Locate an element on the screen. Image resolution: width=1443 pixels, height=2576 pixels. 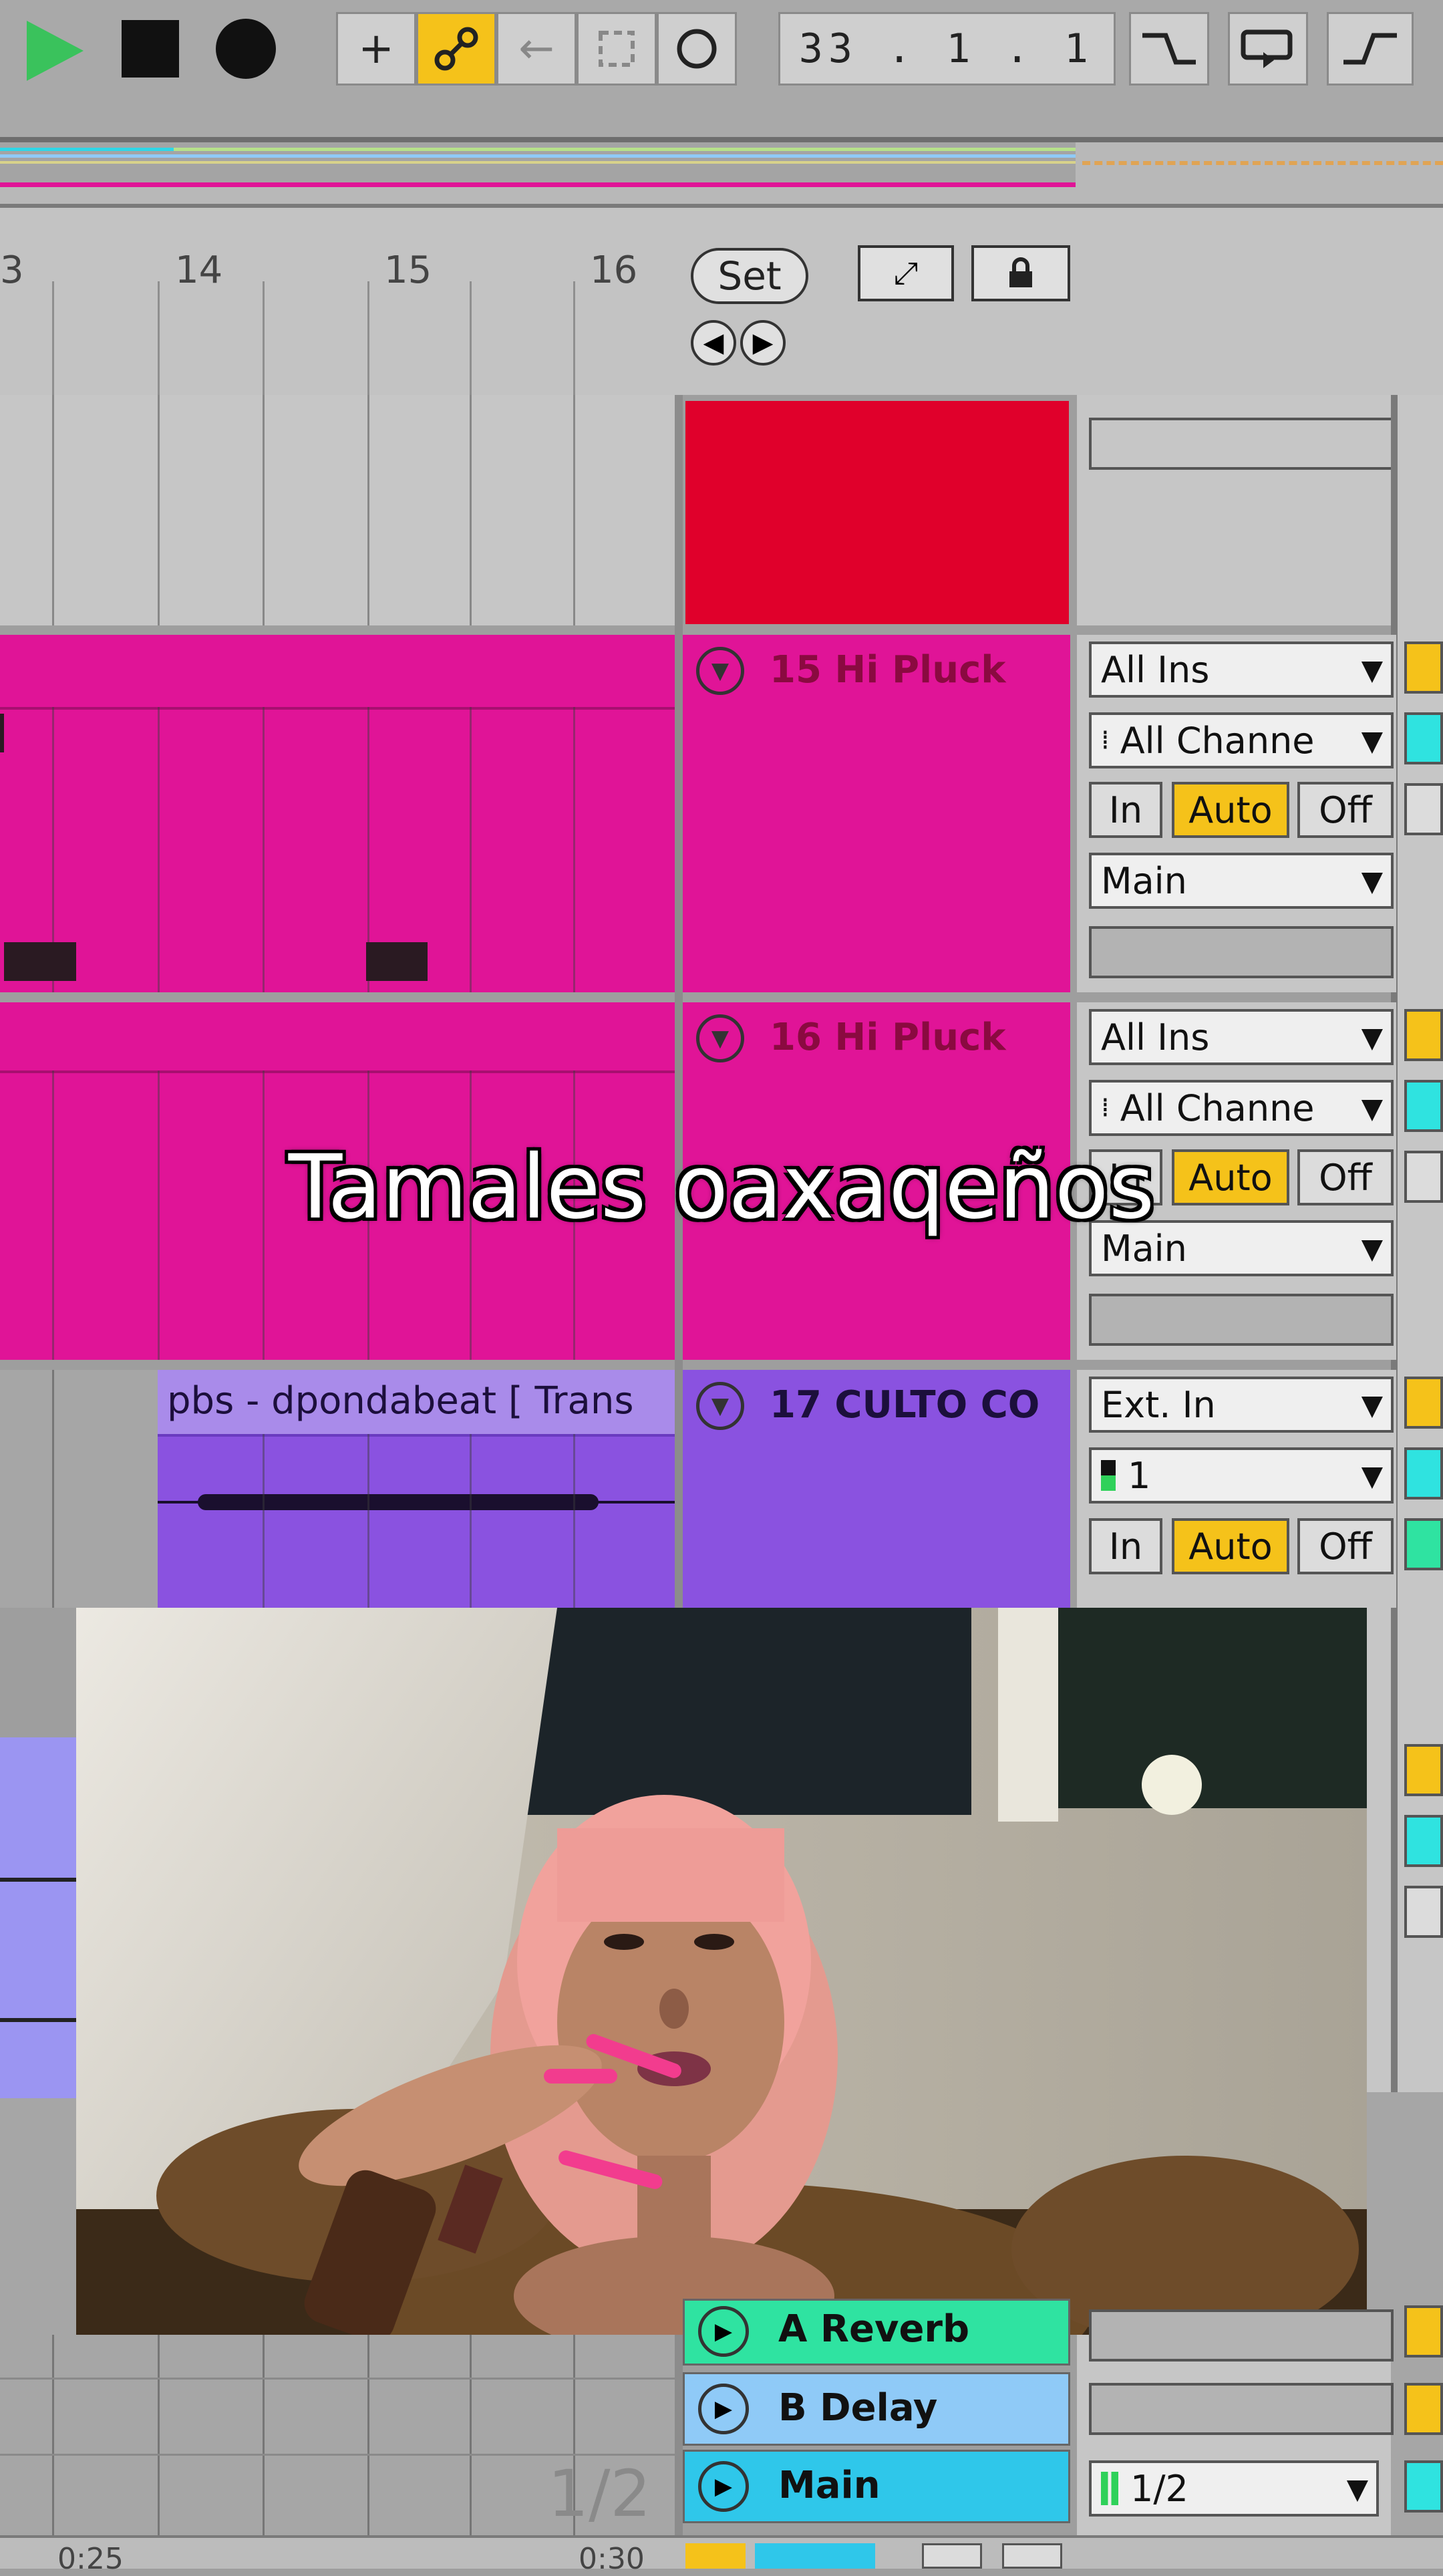
automation-arm-icon is located at coordinates (456, 49).